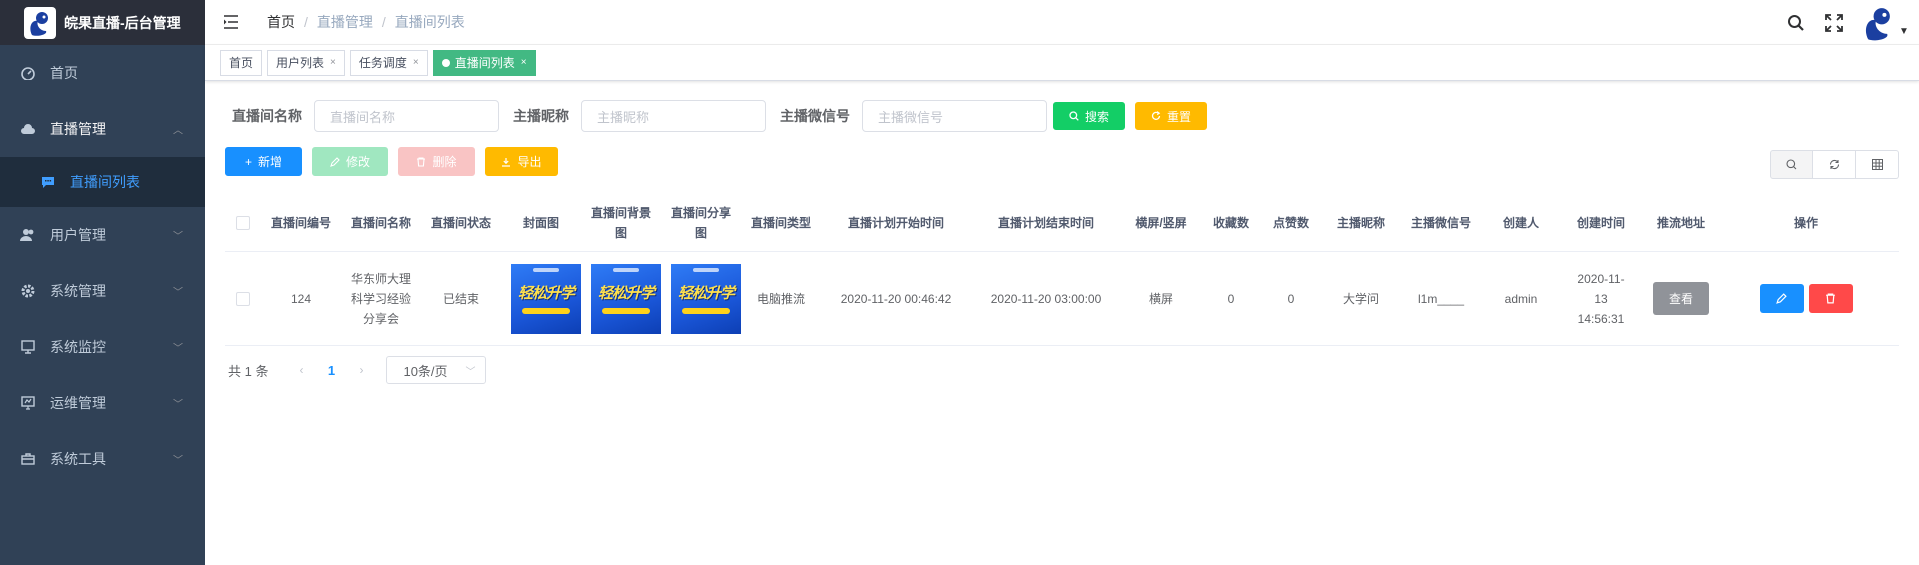  Describe the element at coordinates (1045, 223) in the screenshot. I see `header-cell: 直播计划结束时间` at that location.